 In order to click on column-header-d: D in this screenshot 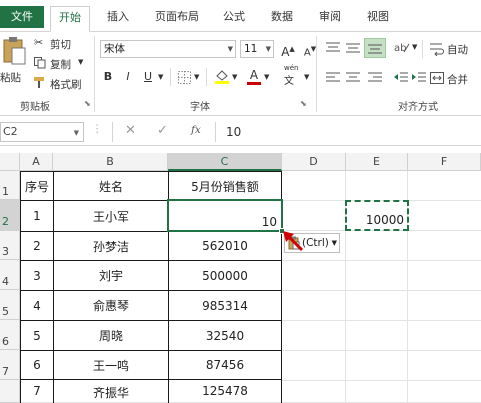, I will do `click(314, 162)`.